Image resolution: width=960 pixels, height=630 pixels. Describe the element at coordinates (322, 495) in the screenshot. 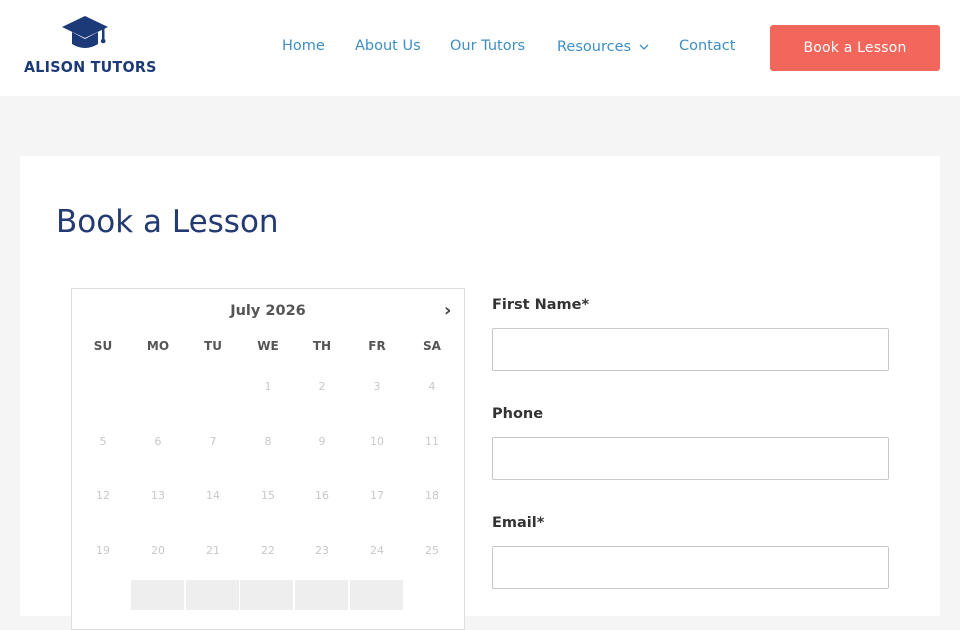

I see `calendar-day: 16` at that location.